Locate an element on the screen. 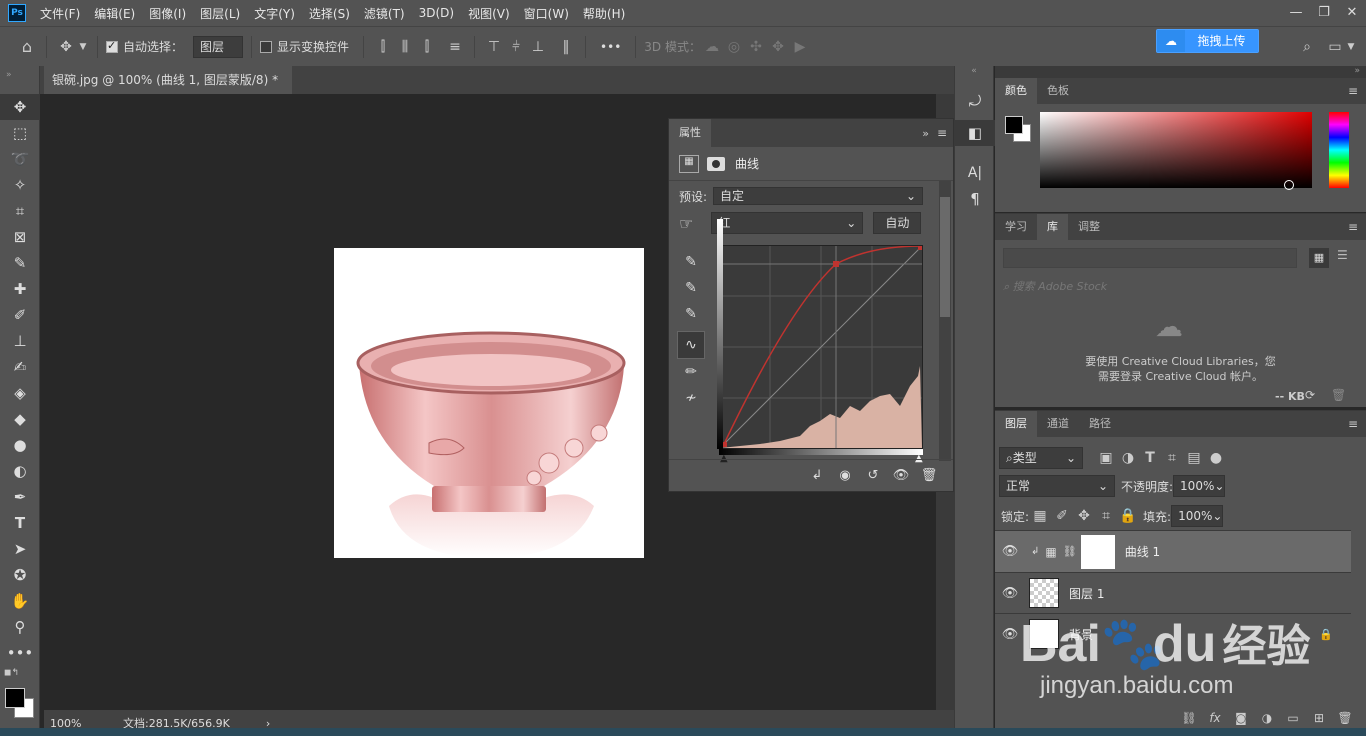 This screenshot has width=1366, height=736. grid-view-icon: ▦ is located at coordinates (1319, 258).